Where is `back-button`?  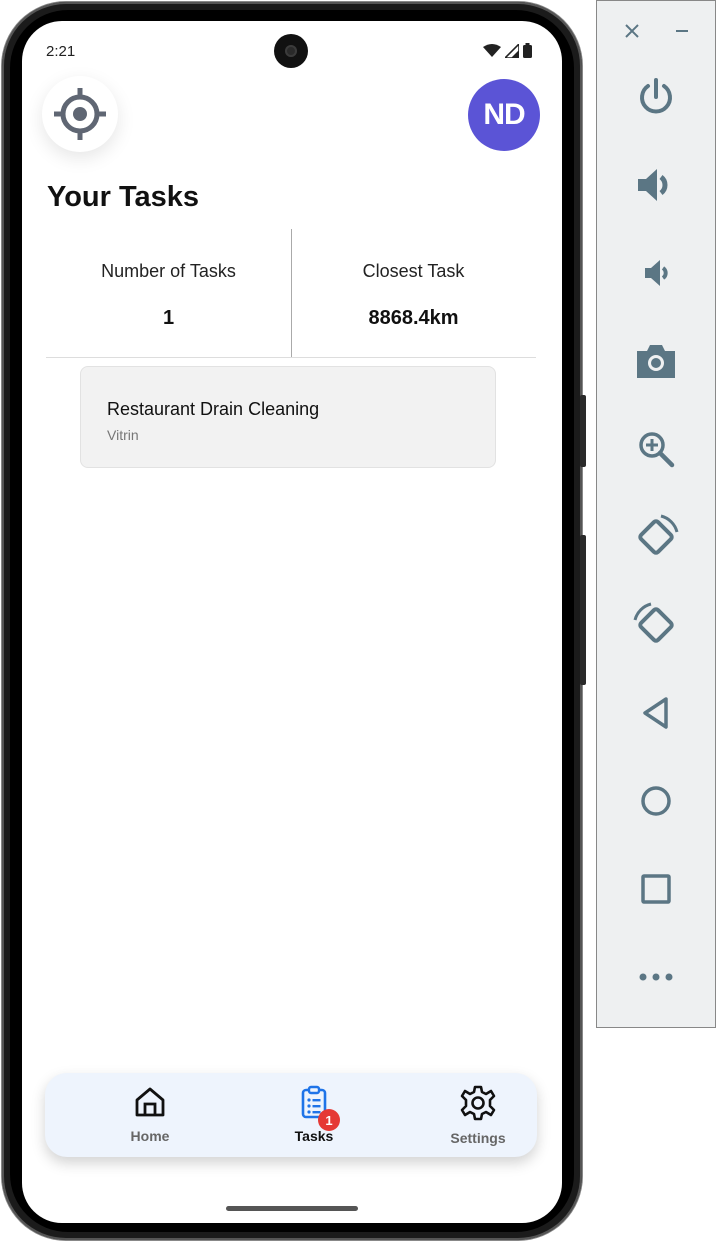
back-button is located at coordinates (656, 713).